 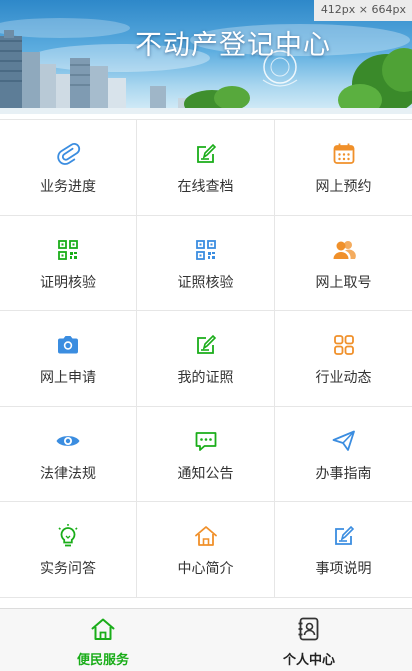 I want to click on camera-icon, so click(x=68, y=345).